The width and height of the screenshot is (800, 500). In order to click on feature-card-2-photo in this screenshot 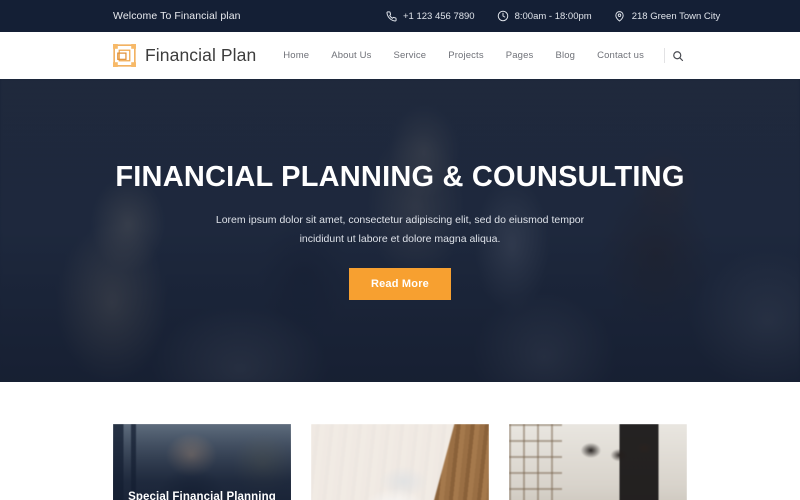, I will do `click(400, 462)`.